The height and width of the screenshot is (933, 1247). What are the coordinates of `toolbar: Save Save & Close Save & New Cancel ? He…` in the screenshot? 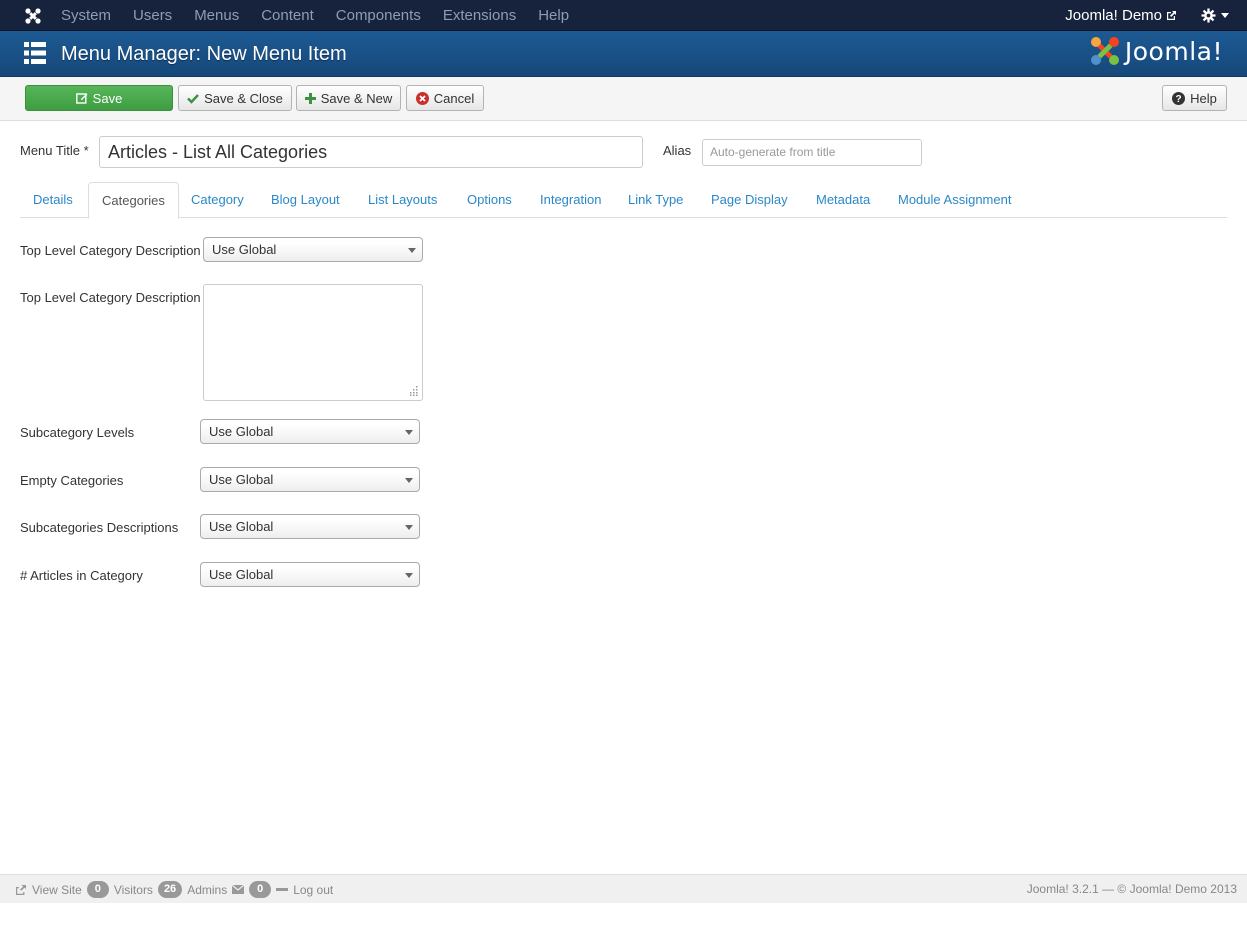 It's located at (623, 99).